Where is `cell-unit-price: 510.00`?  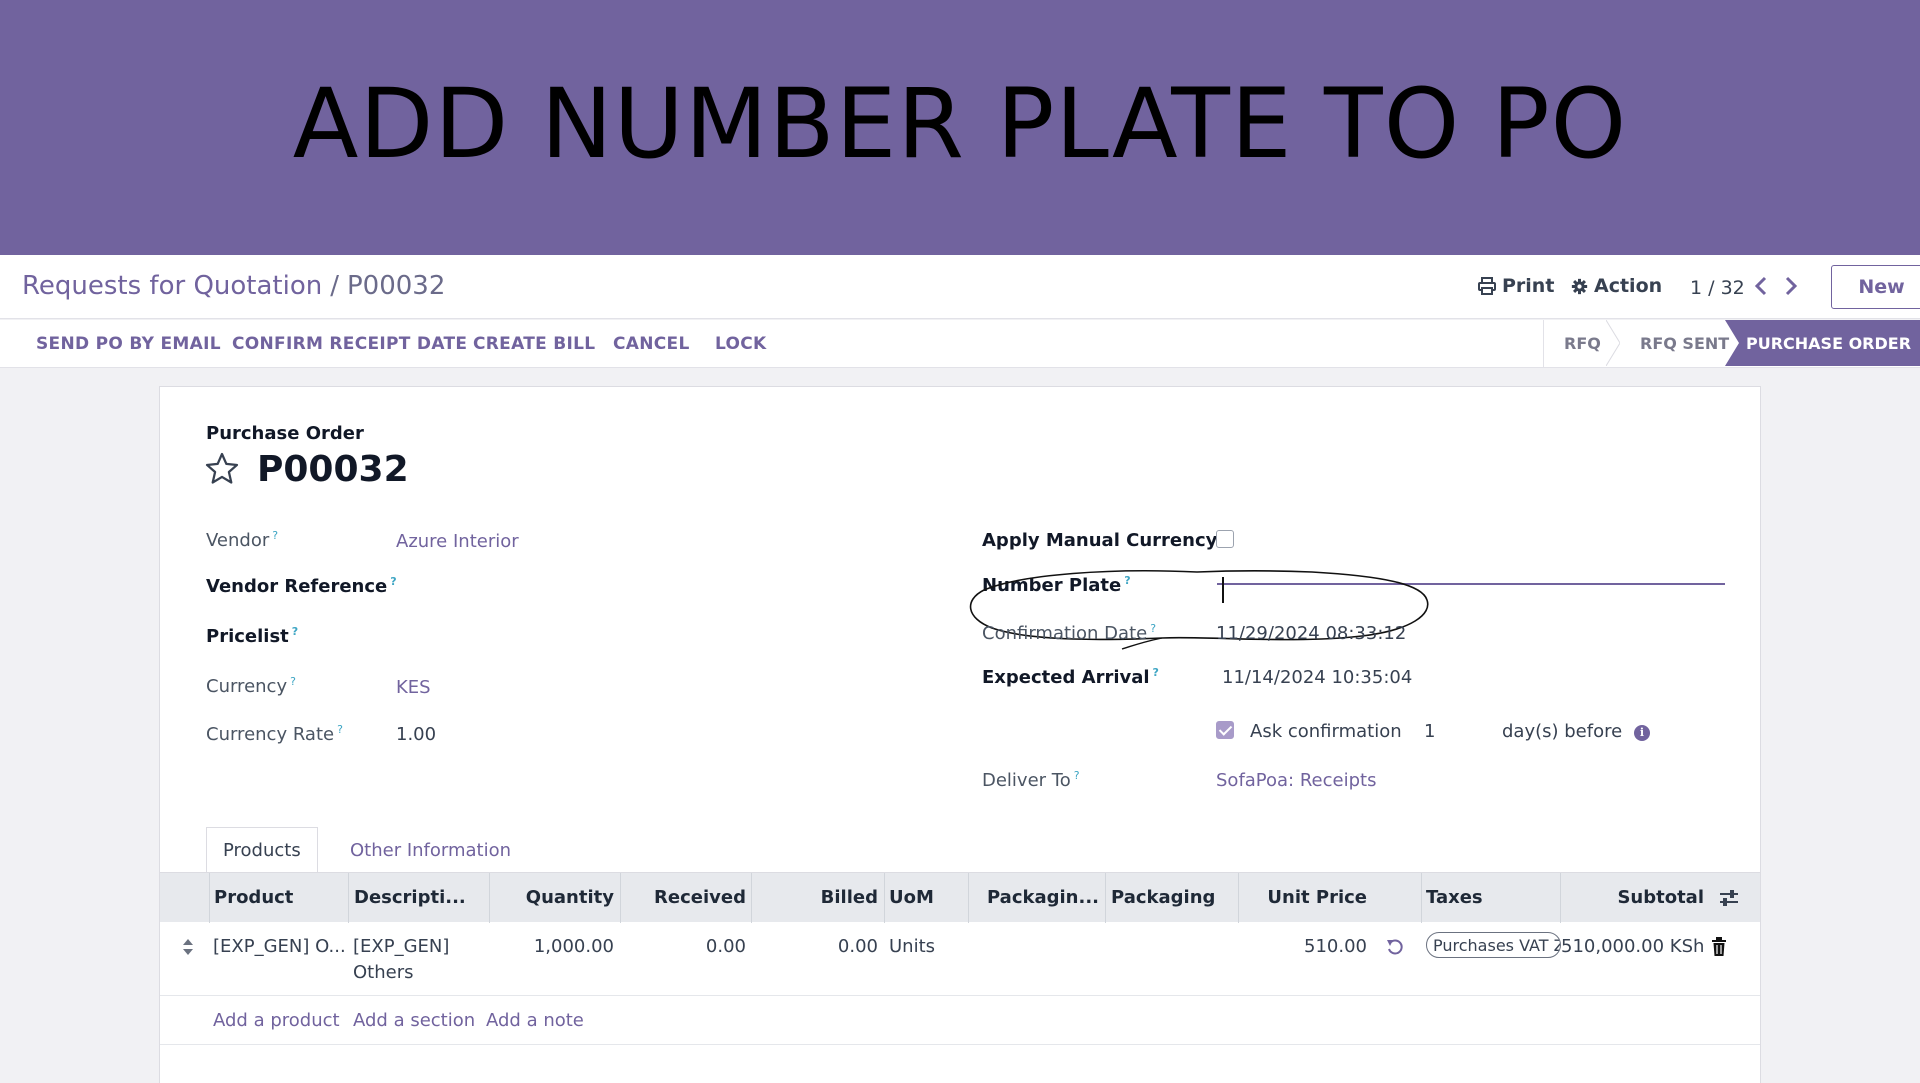 cell-unit-price: 510.00 is located at coordinates (1303, 946).